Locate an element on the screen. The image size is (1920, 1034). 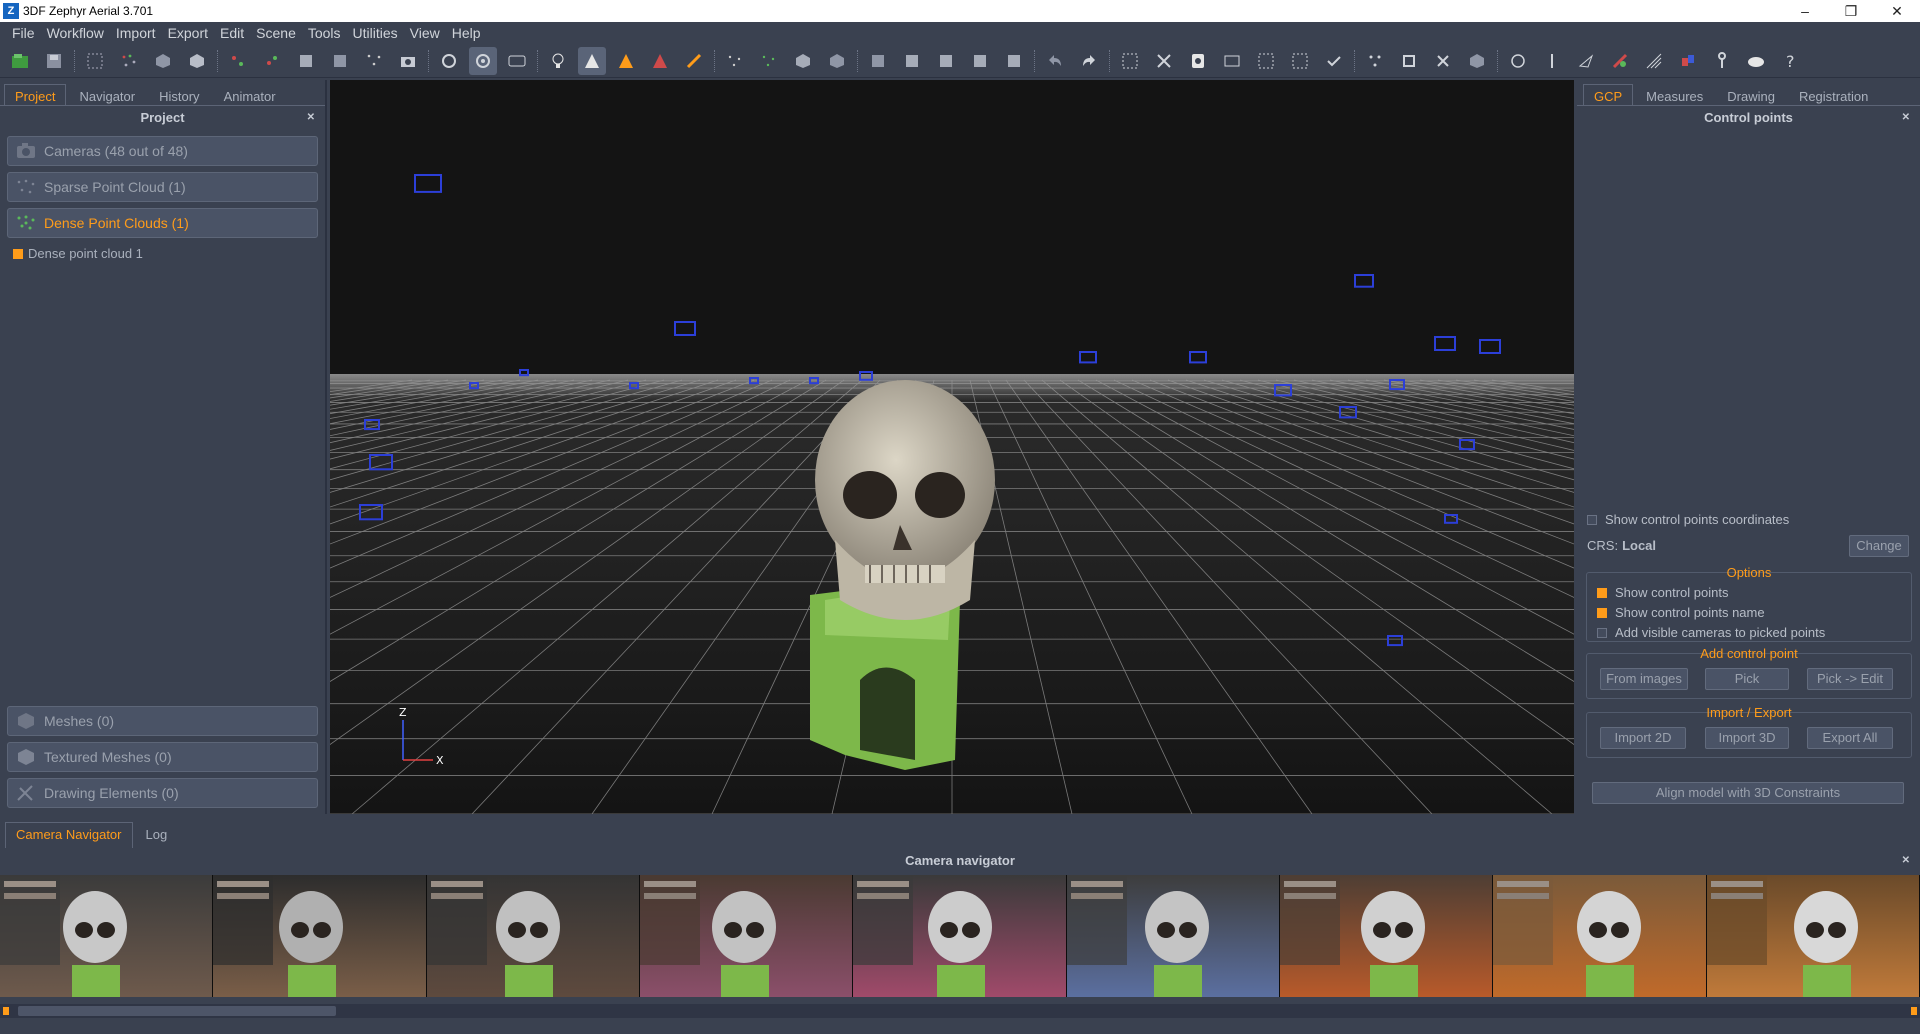
view-bottom-button is located at coordinates (1014, 61).